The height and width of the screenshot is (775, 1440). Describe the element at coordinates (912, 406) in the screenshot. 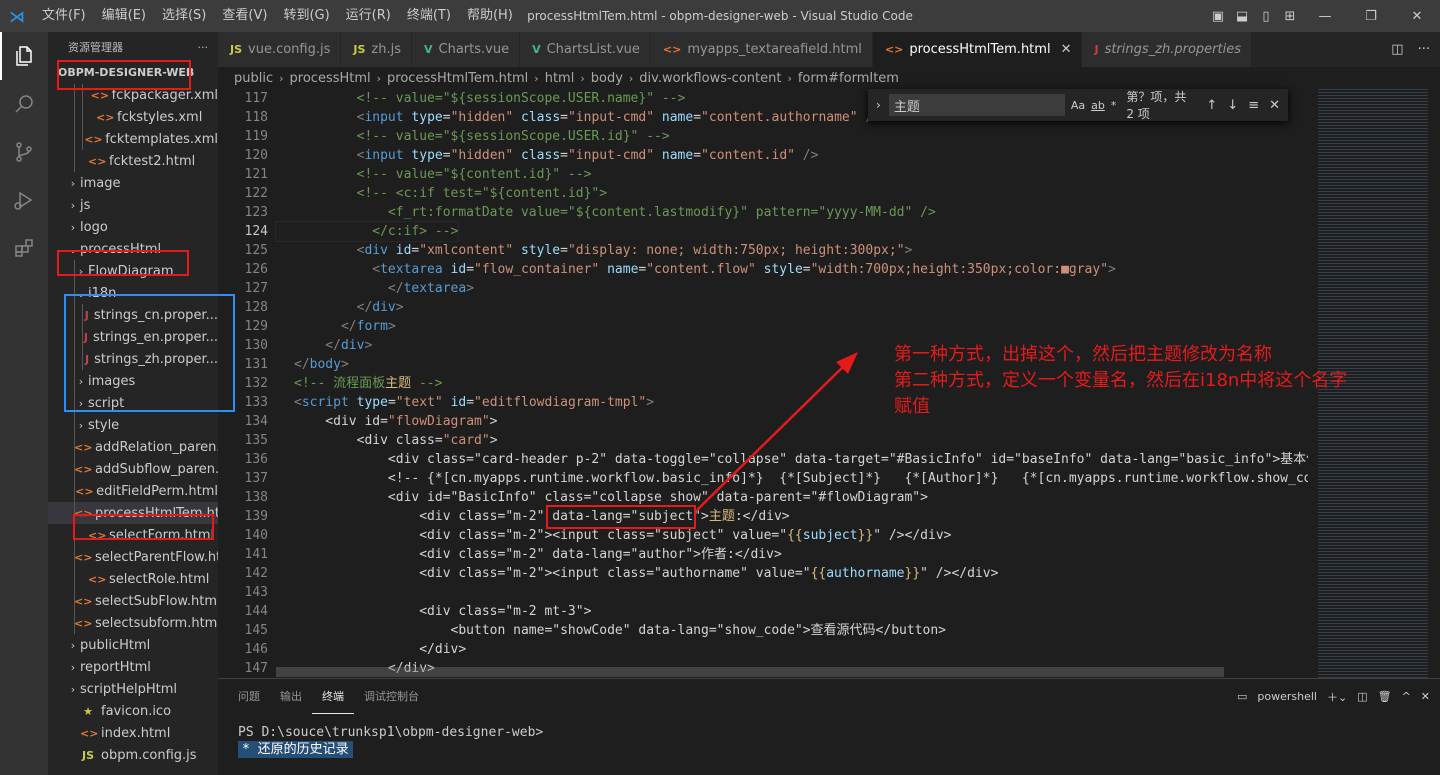

I see `annotation-line-3: 赋值` at that location.